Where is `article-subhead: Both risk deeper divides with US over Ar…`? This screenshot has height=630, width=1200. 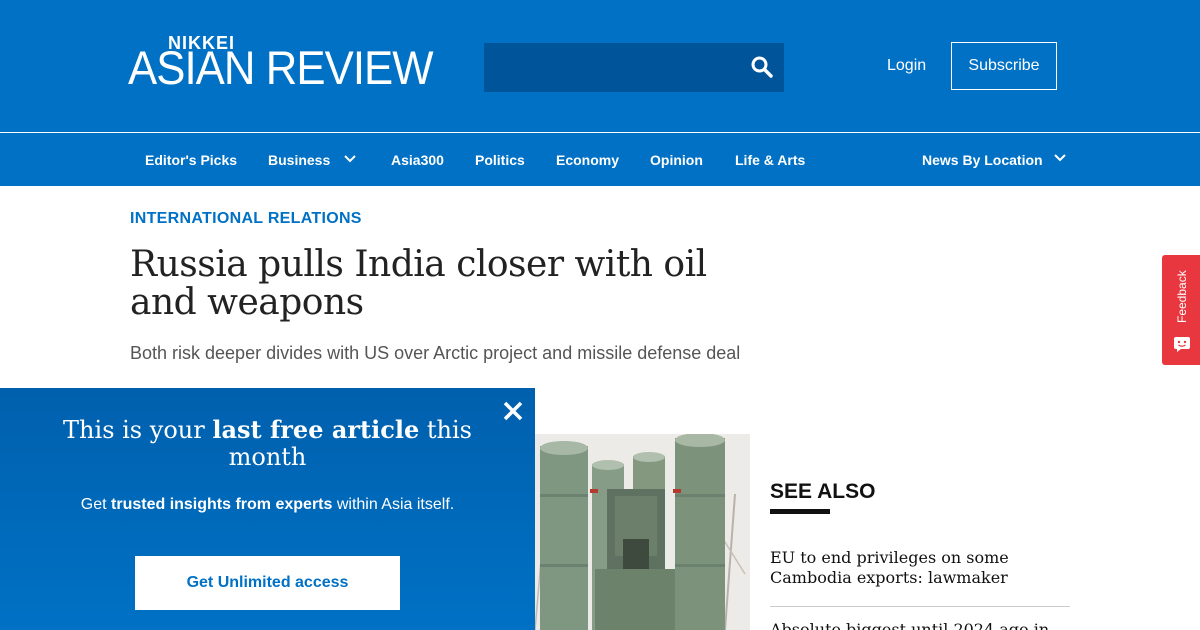
article-subhead: Both risk deeper divides with US over Ar… is located at coordinates (435, 353).